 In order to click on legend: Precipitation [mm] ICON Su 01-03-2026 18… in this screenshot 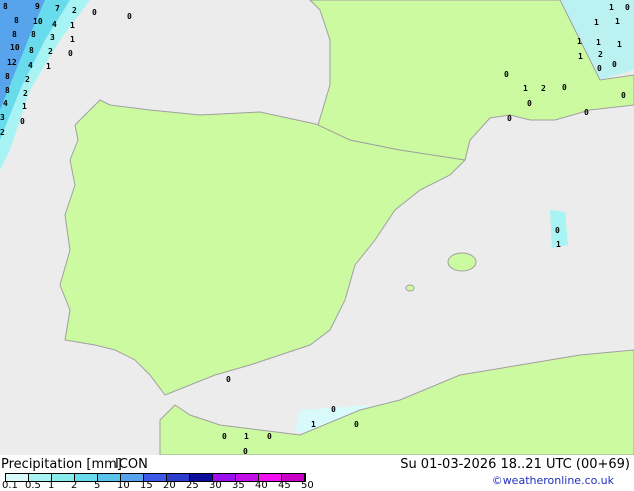, I will do `click(317, 473)`.